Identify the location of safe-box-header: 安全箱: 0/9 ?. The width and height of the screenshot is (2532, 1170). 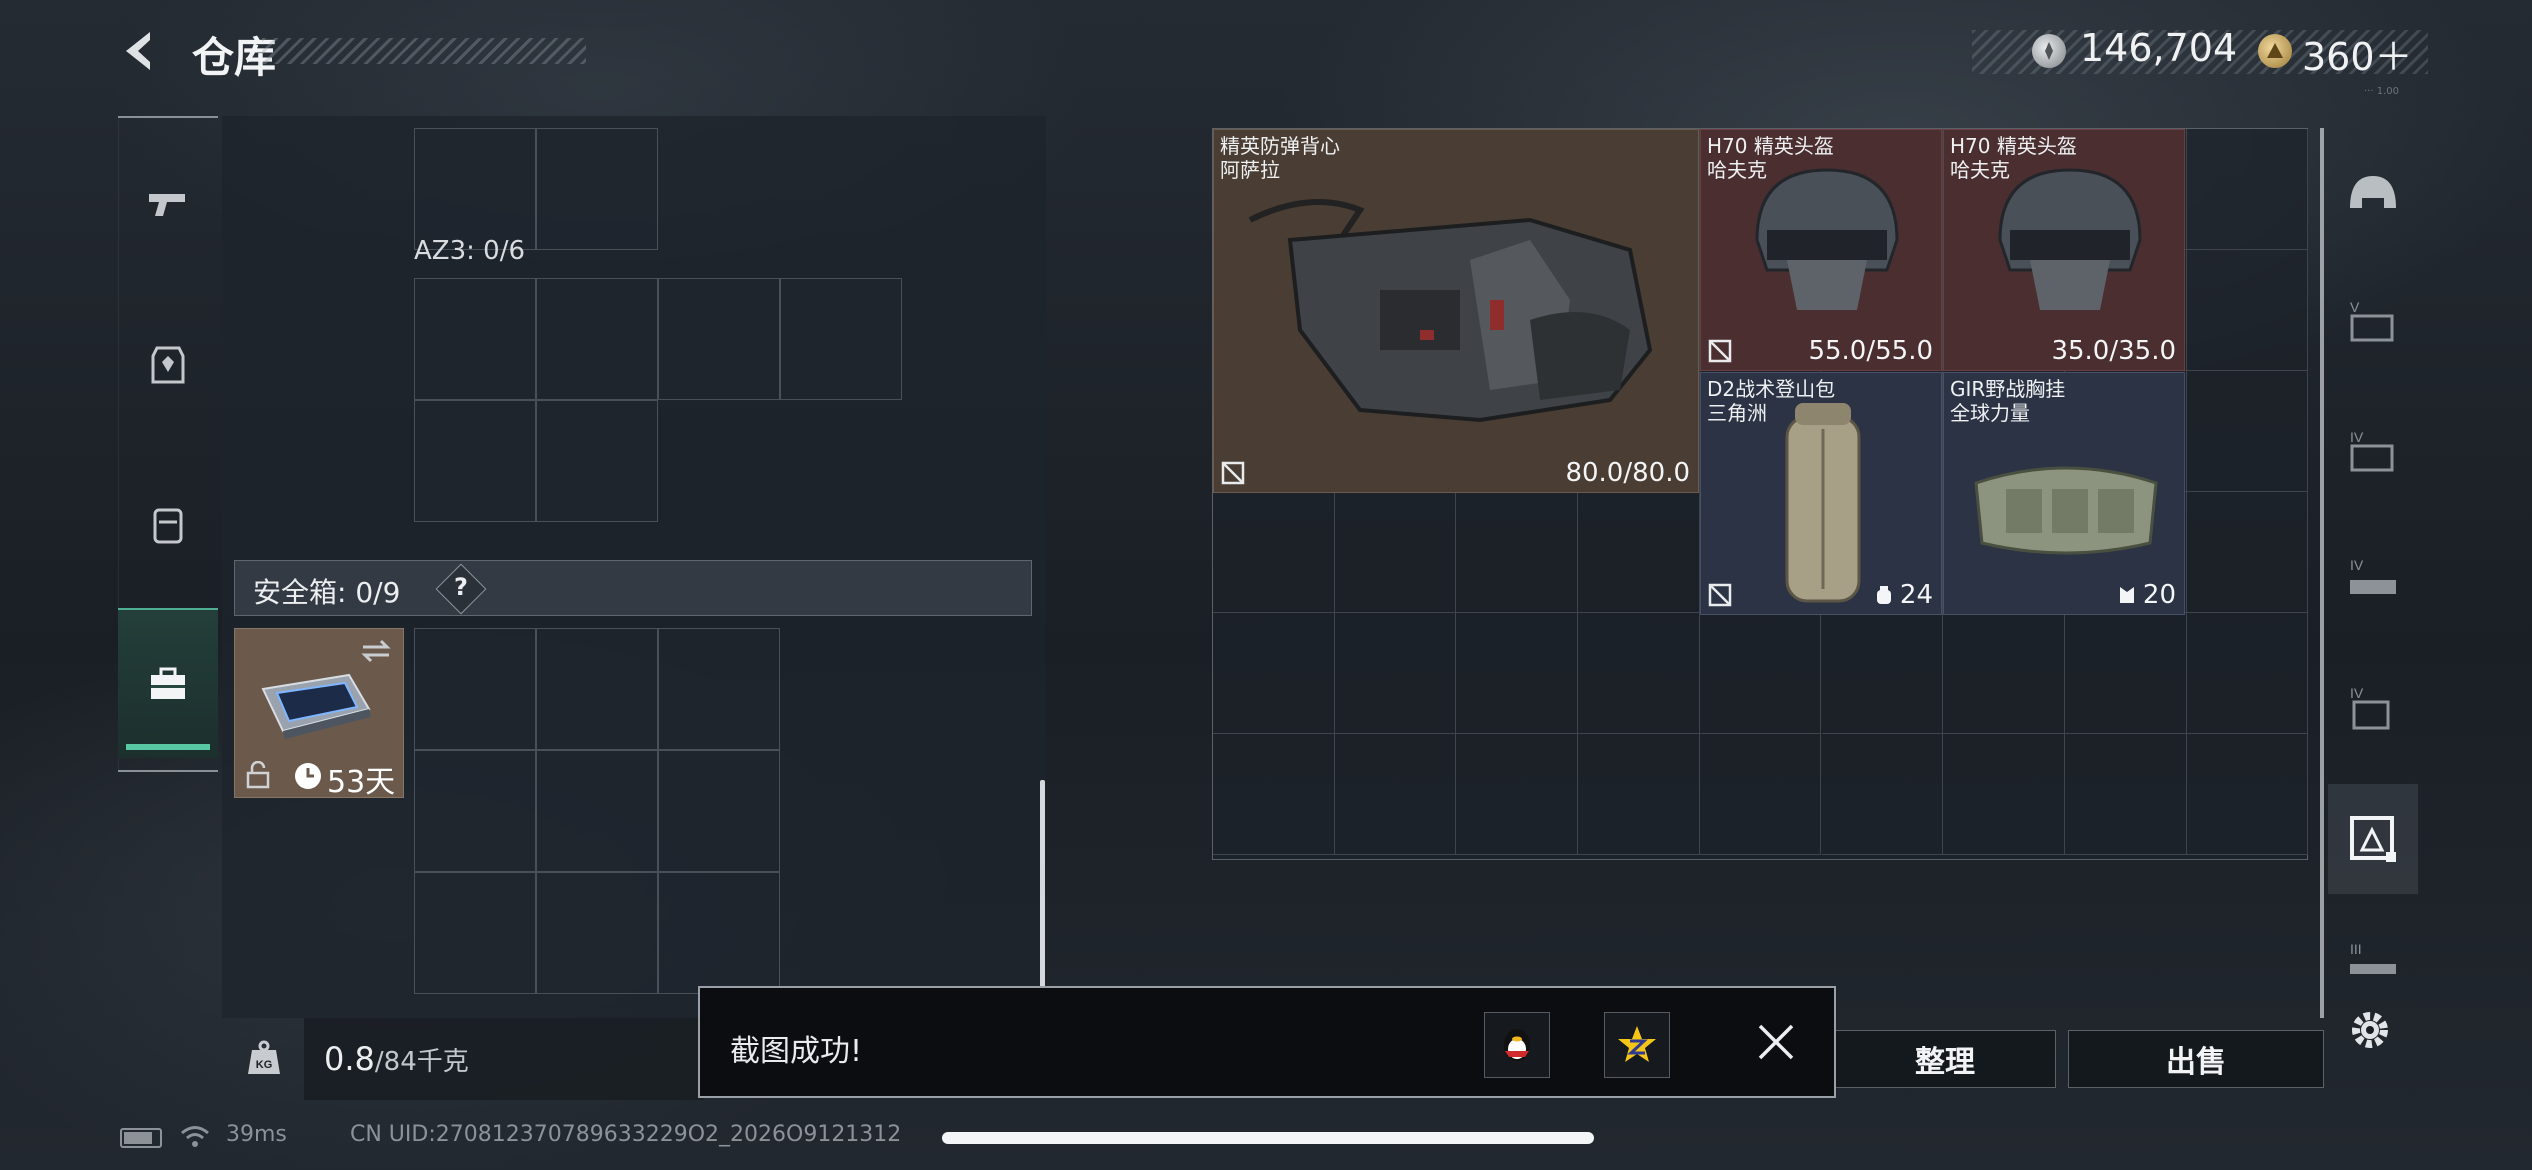
(633, 588).